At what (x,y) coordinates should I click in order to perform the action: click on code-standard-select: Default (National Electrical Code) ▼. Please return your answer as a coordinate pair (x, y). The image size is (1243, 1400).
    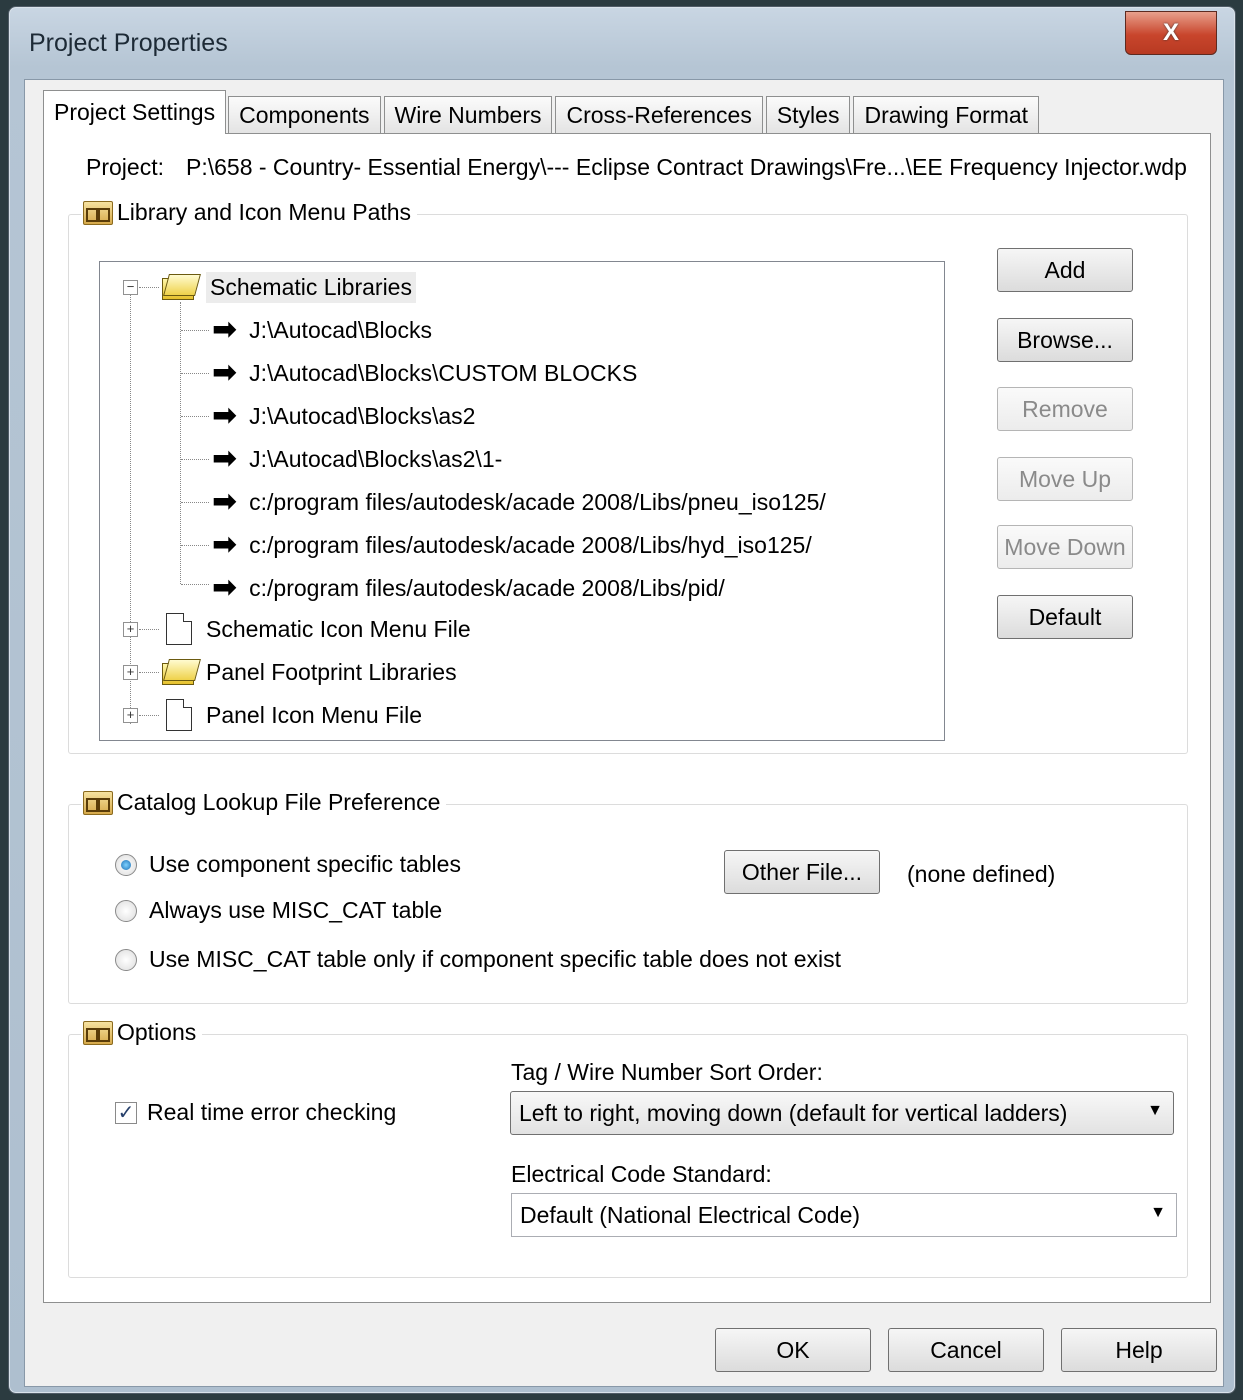
    Looking at the image, I should click on (844, 1215).